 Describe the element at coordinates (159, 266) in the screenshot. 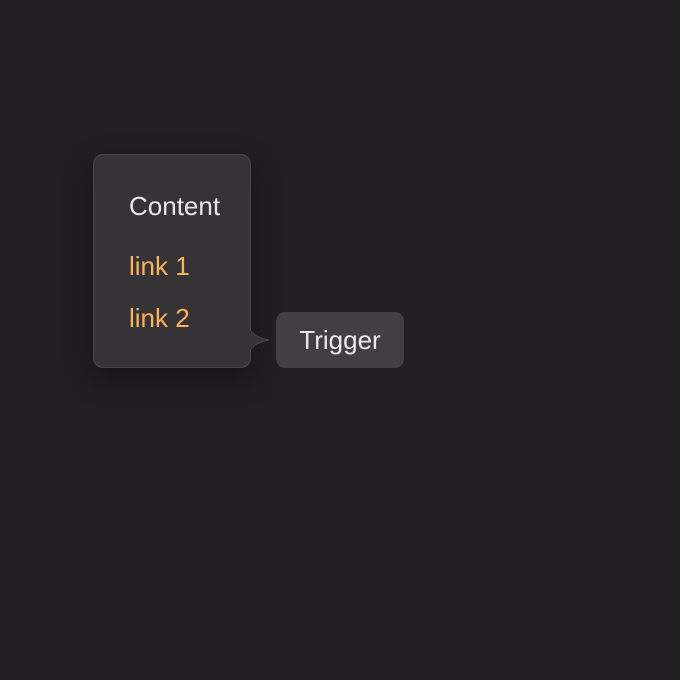

I see `popover-link-1: link 1` at that location.